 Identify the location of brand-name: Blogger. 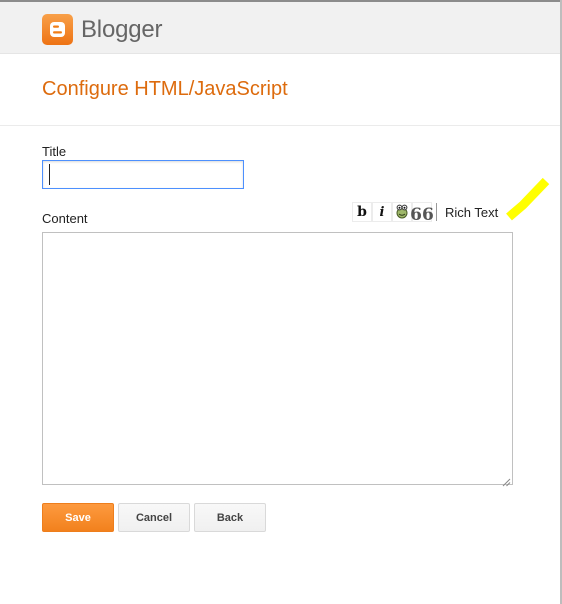
(122, 30).